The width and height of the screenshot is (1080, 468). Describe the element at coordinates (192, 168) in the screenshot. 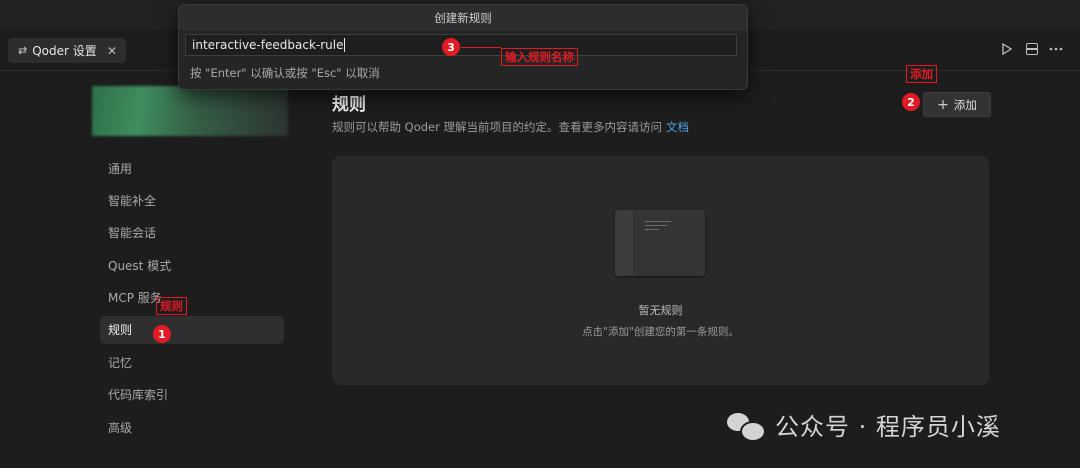

I see `sidebar-item-general: 通用` at that location.